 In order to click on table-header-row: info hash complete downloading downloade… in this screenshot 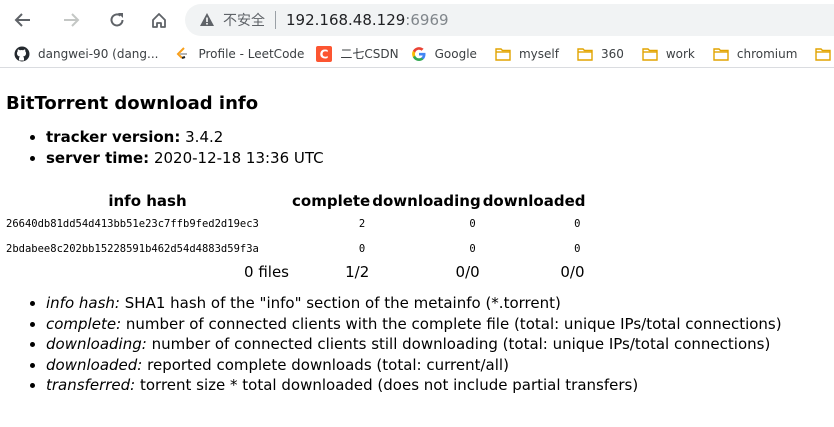, I will do `click(295, 200)`.